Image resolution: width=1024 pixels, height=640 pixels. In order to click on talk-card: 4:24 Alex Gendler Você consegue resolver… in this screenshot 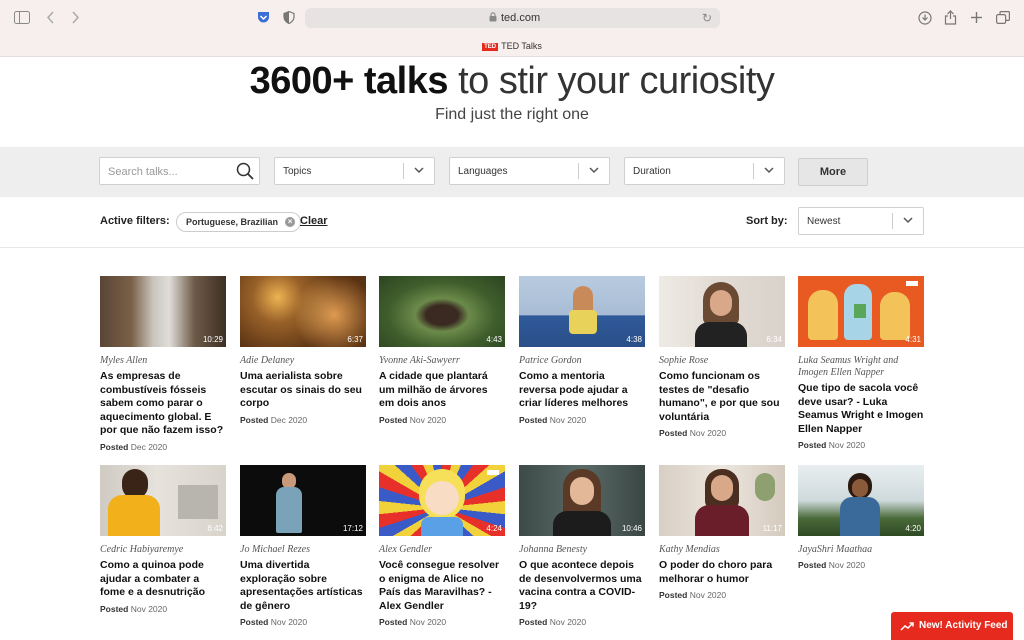, I will do `click(442, 546)`.